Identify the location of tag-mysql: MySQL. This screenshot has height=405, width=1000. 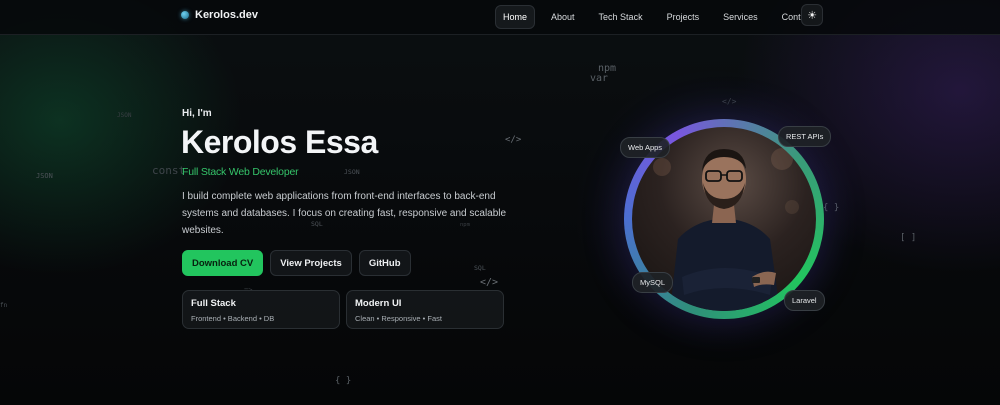
(653, 282).